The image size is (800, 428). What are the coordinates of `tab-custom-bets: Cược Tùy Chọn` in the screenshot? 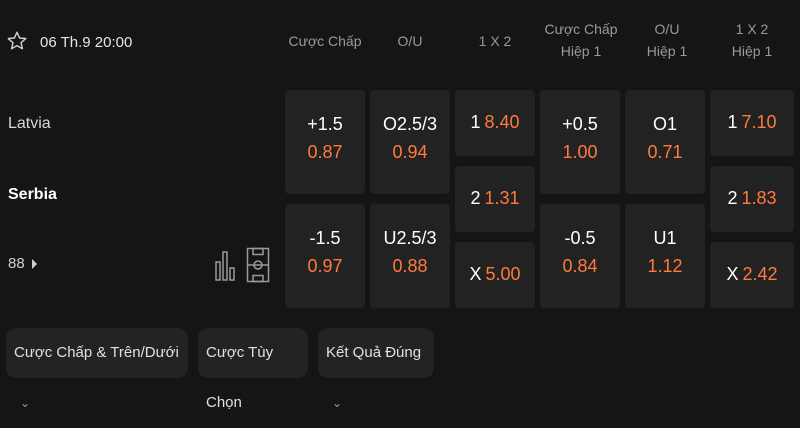 It's located at (253, 369).